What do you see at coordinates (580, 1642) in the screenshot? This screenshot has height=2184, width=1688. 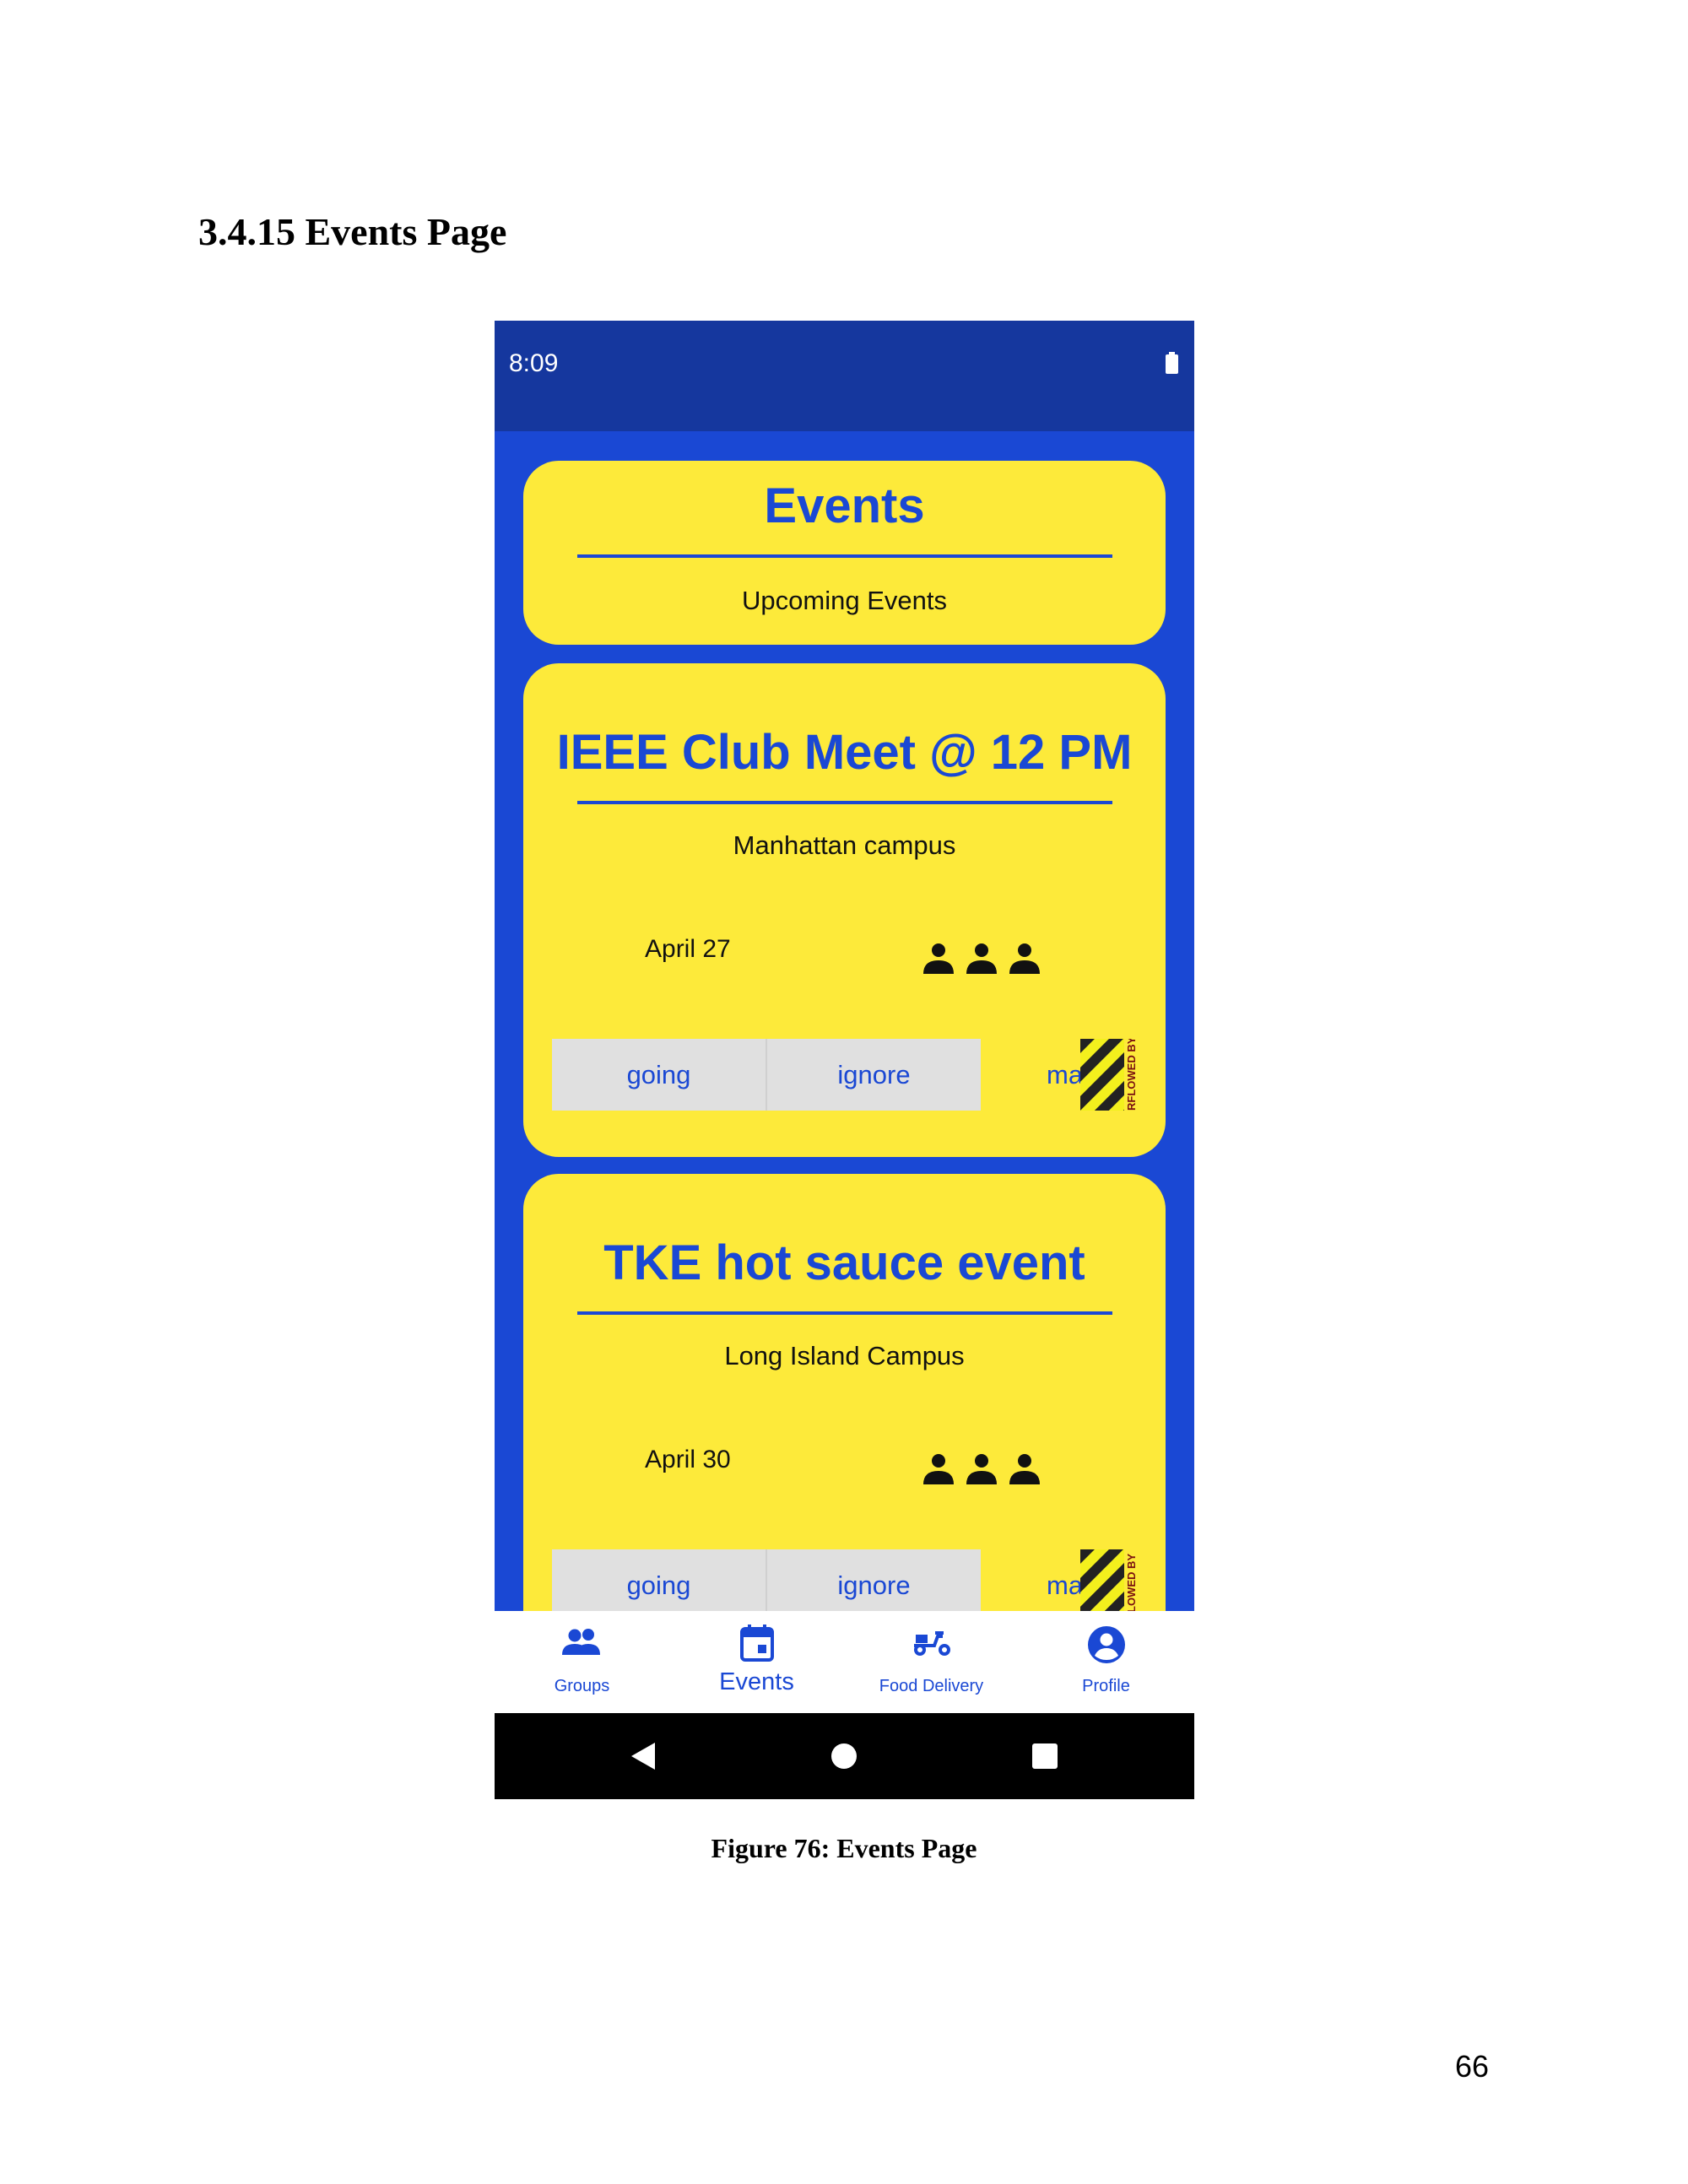 I see `group-icon` at bounding box center [580, 1642].